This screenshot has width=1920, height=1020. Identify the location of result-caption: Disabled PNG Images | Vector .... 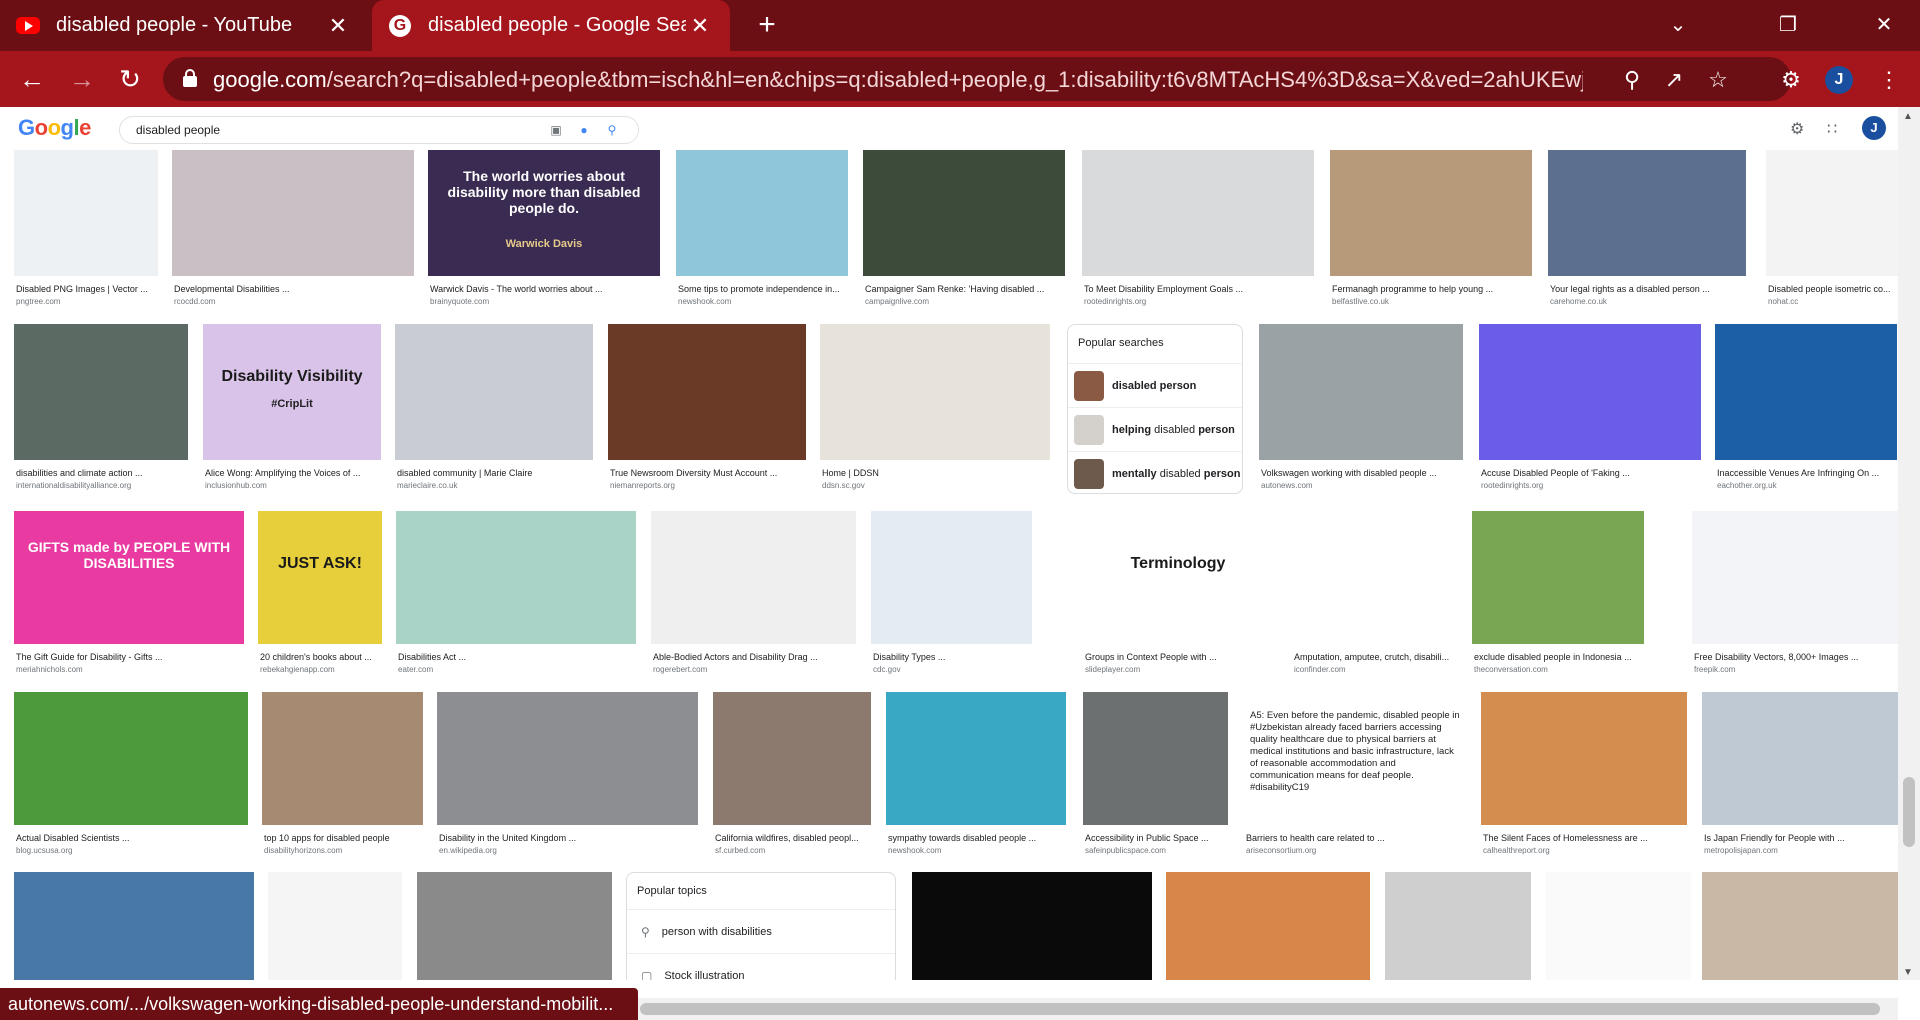
(86, 289).